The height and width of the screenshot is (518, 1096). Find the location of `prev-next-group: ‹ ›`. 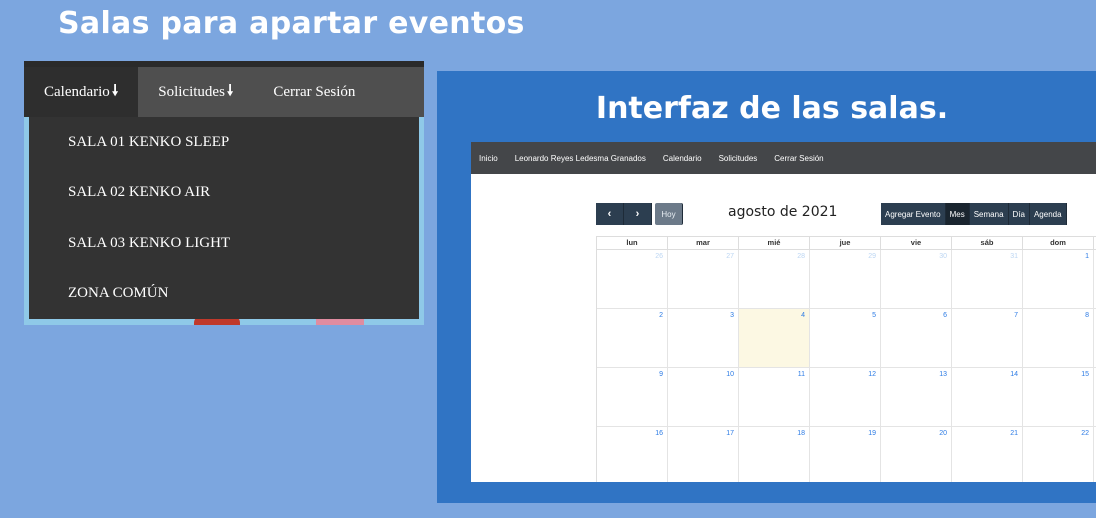

prev-next-group: ‹ › is located at coordinates (624, 214).